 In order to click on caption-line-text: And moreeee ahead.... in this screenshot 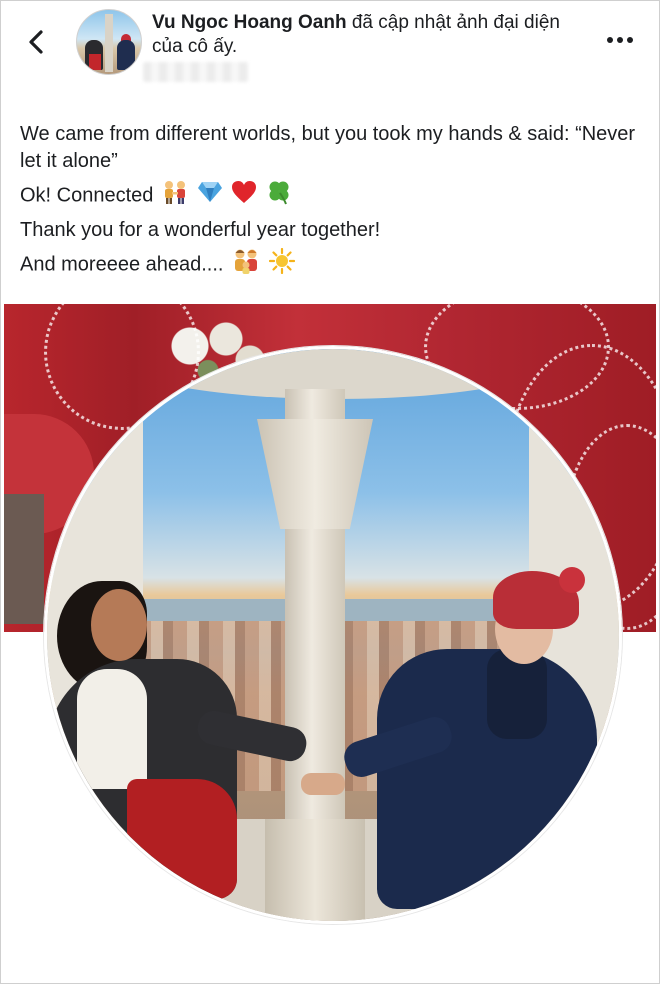, I will do `click(122, 264)`.